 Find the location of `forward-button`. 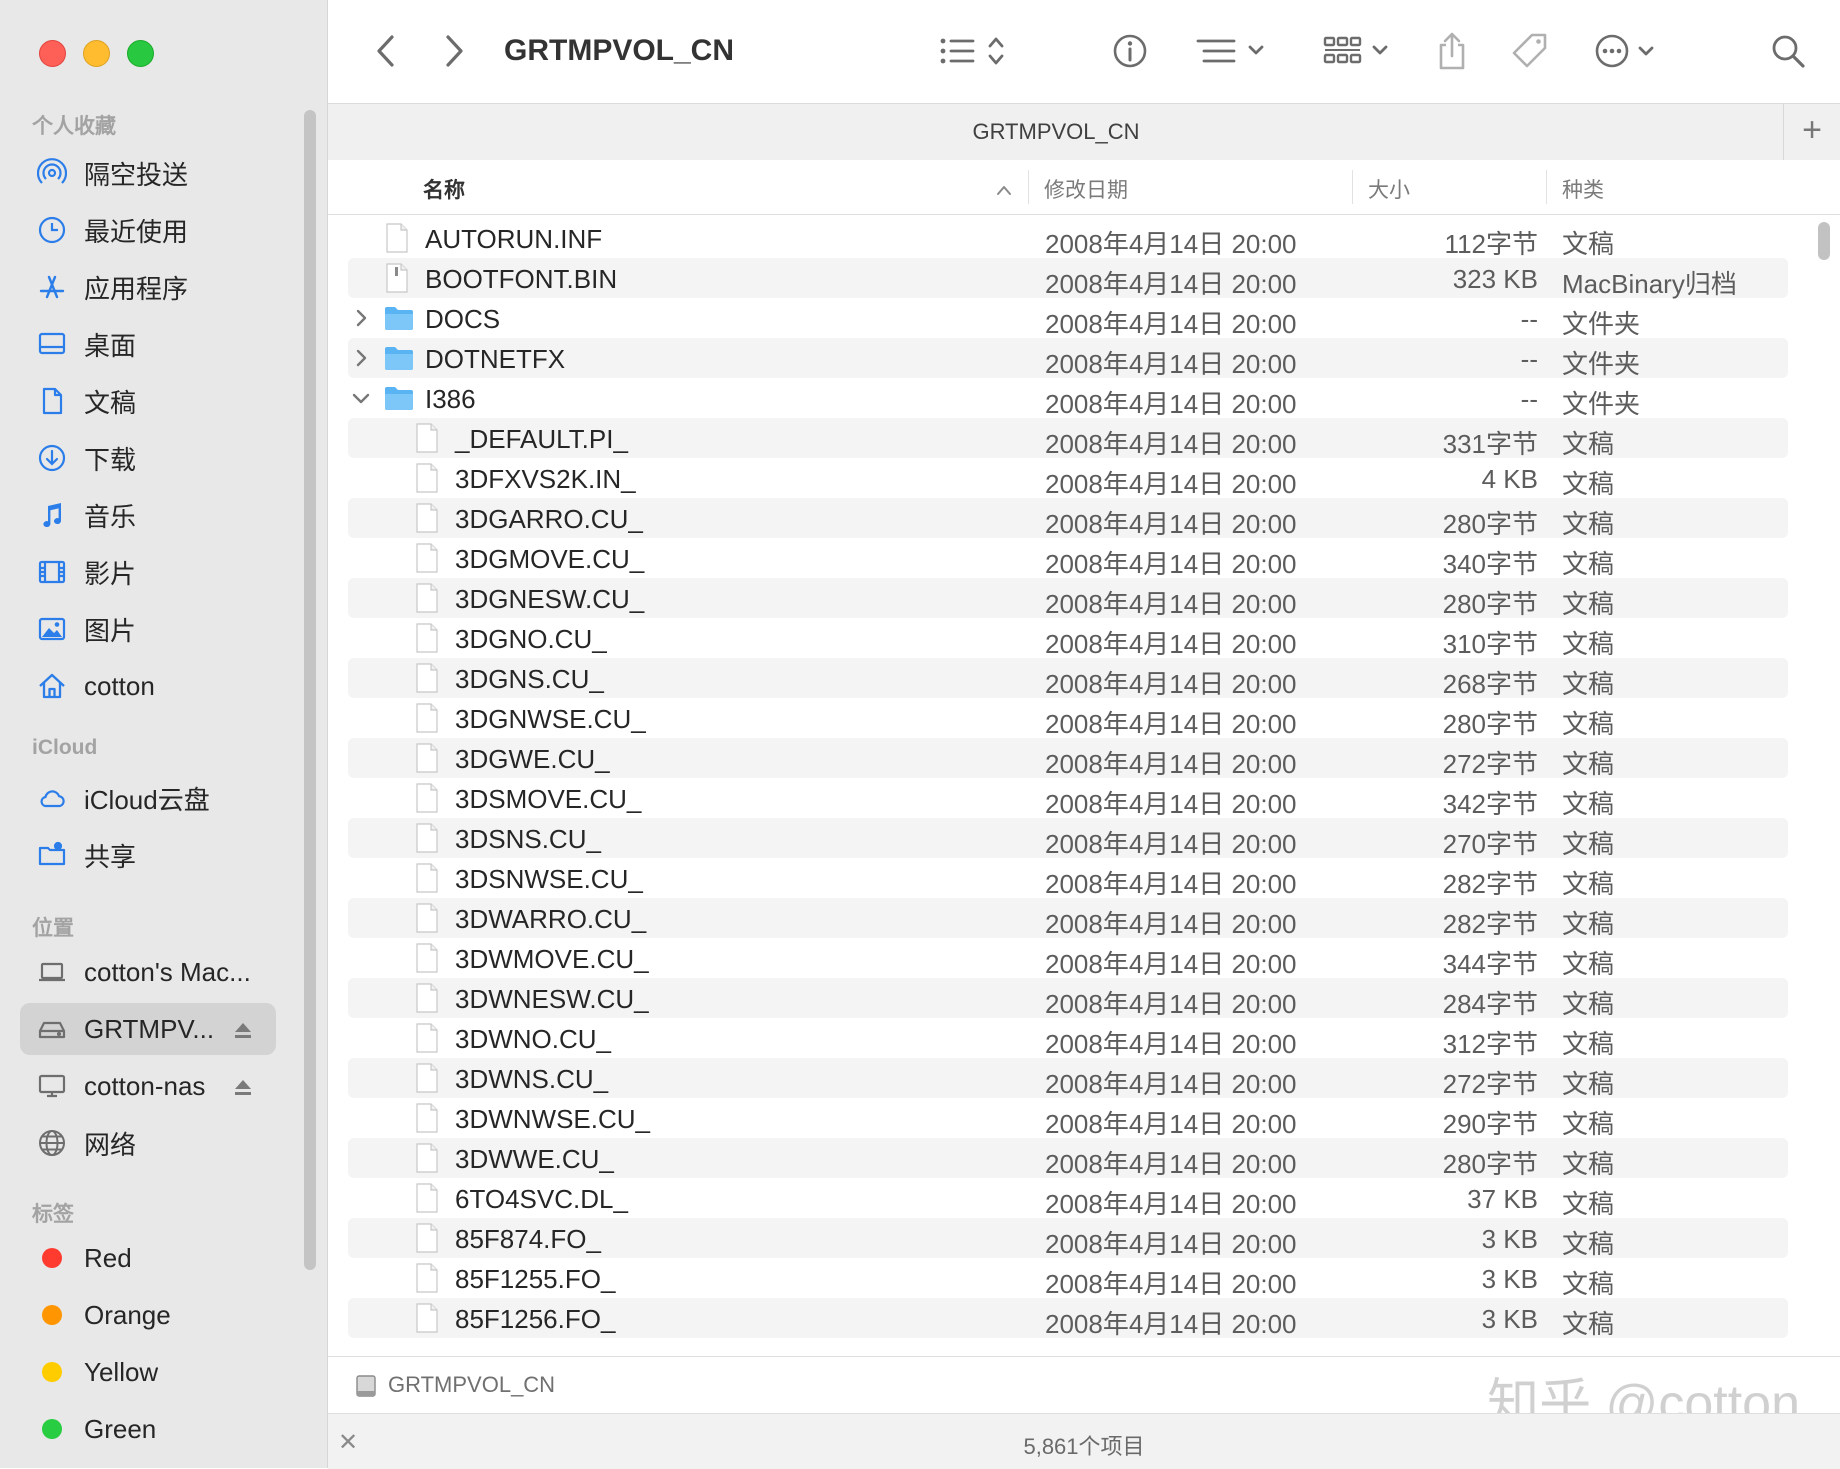

forward-button is located at coordinates (454, 51).